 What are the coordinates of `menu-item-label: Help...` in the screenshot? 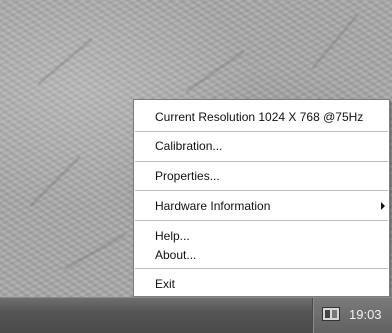 It's located at (172, 236).